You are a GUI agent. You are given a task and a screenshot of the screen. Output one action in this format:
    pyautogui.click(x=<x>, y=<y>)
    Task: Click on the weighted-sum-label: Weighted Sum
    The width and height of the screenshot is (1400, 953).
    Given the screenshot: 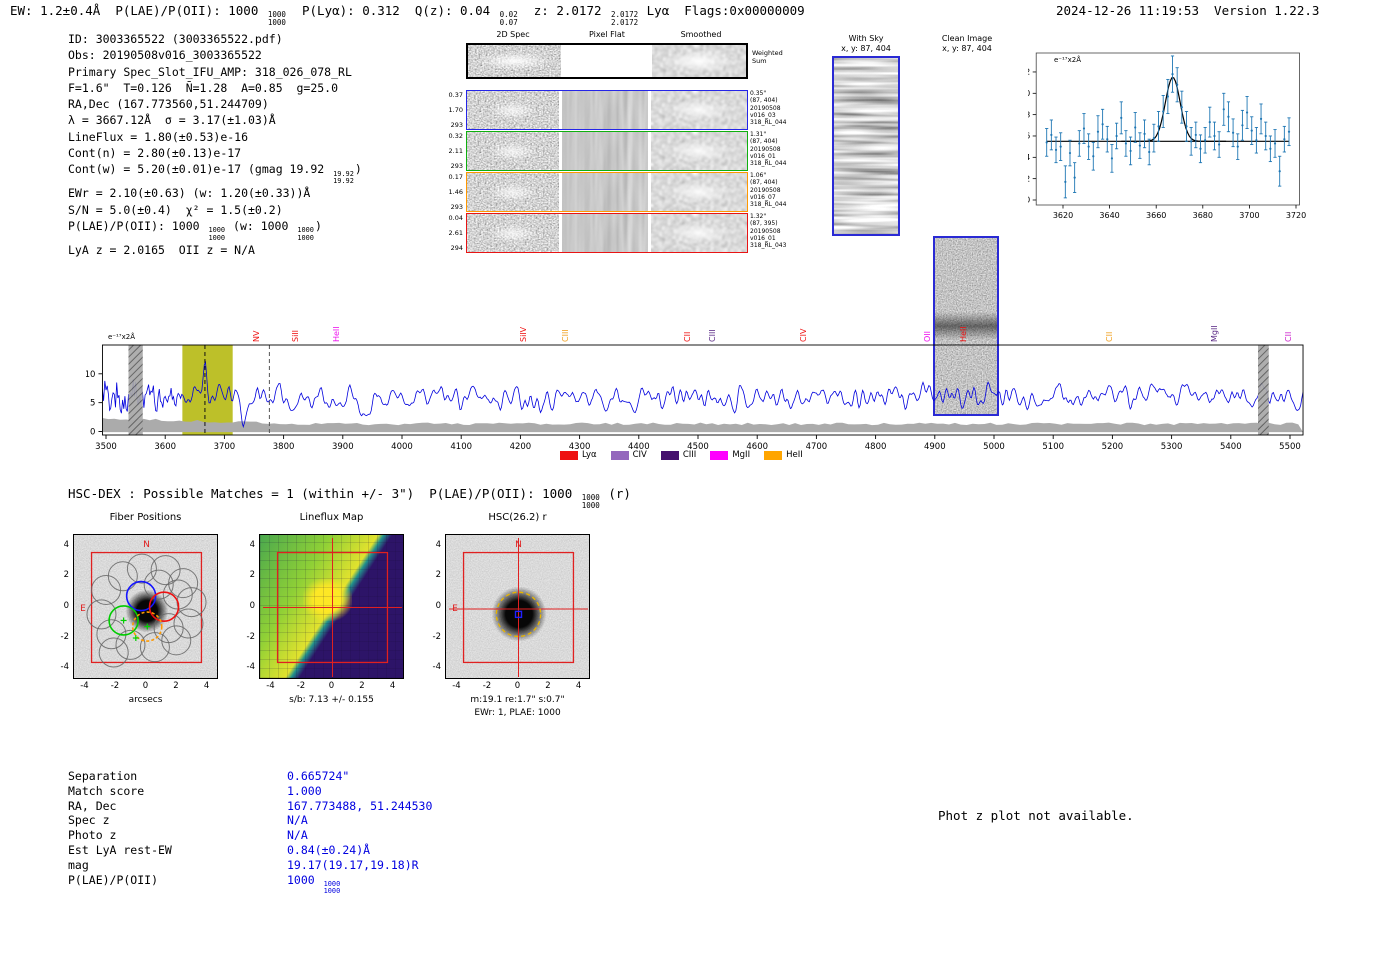 What is the action you would take?
    pyautogui.click(x=767, y=57)
    